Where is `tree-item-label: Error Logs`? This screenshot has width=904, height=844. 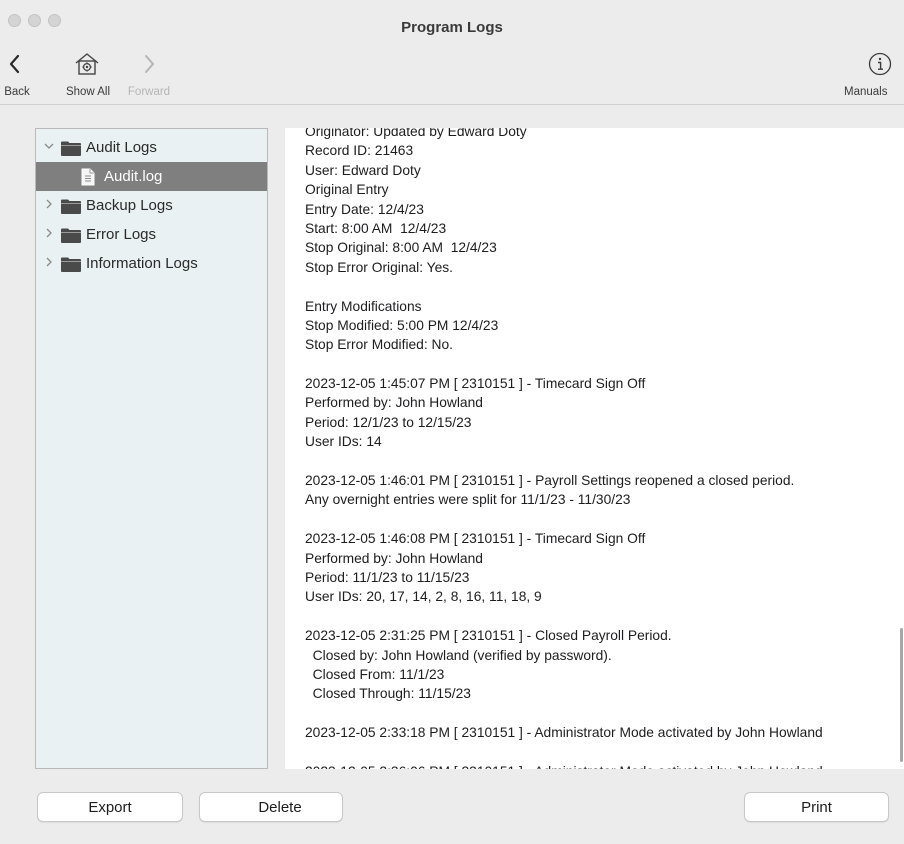 tree-item-label: Error Logs is located at coordinates (121, 234).